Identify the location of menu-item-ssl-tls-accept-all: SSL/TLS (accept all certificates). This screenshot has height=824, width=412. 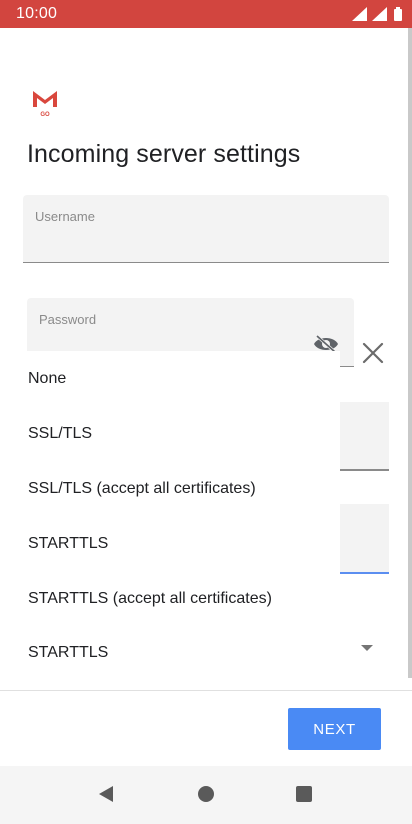
(142, 489).